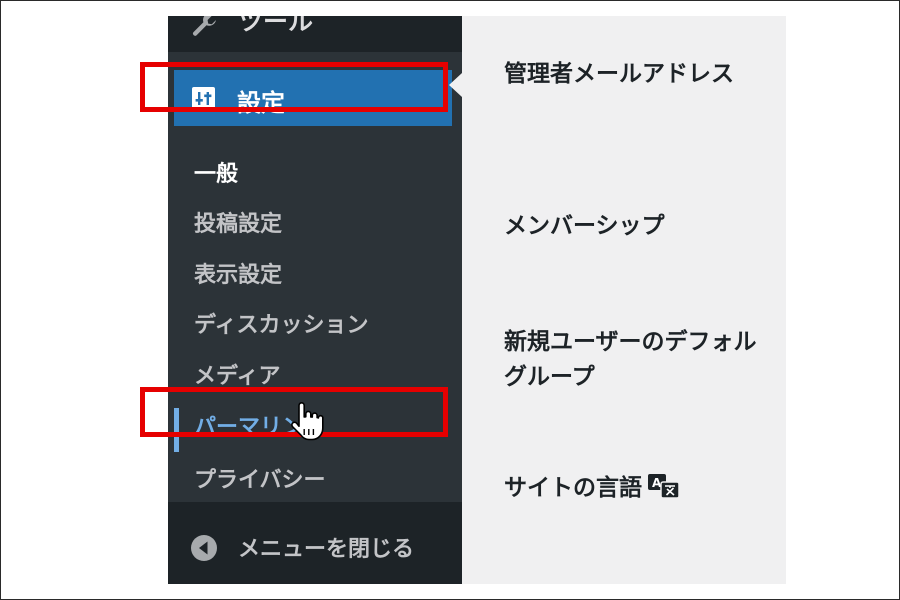 The height and width of the screenshot is (600, 900). I want to click on submenu-item-general: 一般, so click(216, 172).